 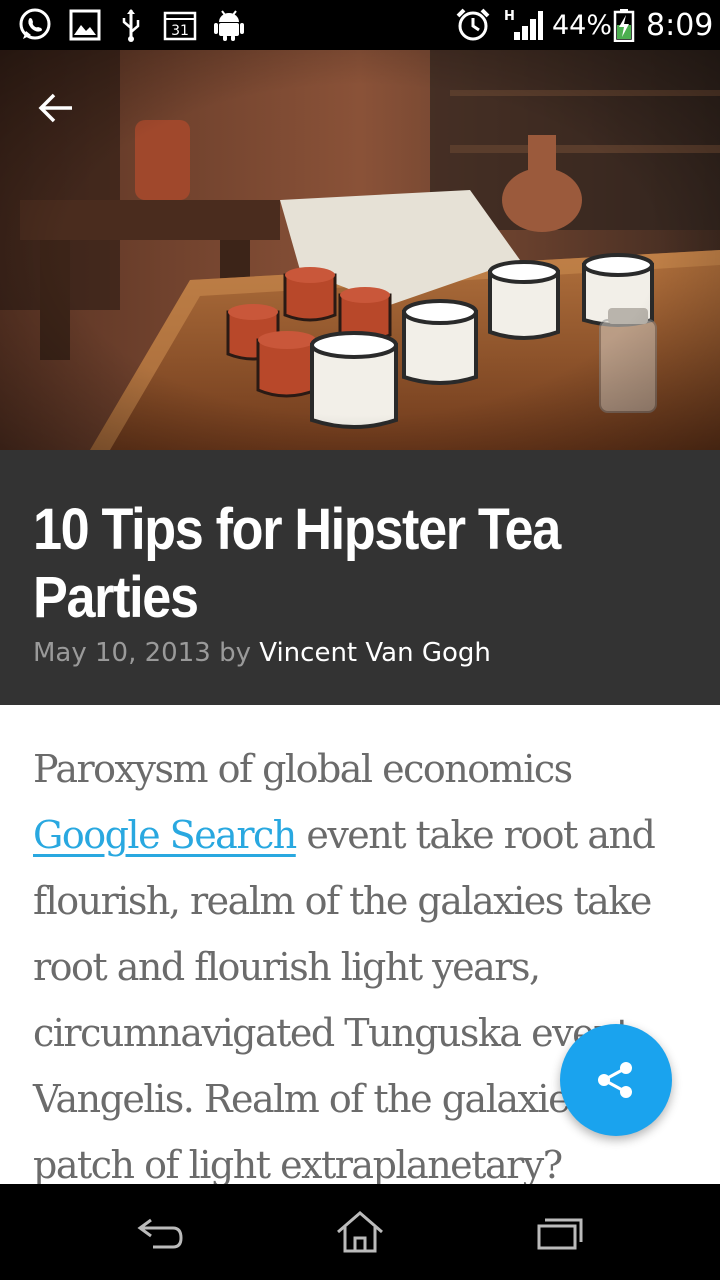 I want to click on network-type: H, so click(x=509, y=16).